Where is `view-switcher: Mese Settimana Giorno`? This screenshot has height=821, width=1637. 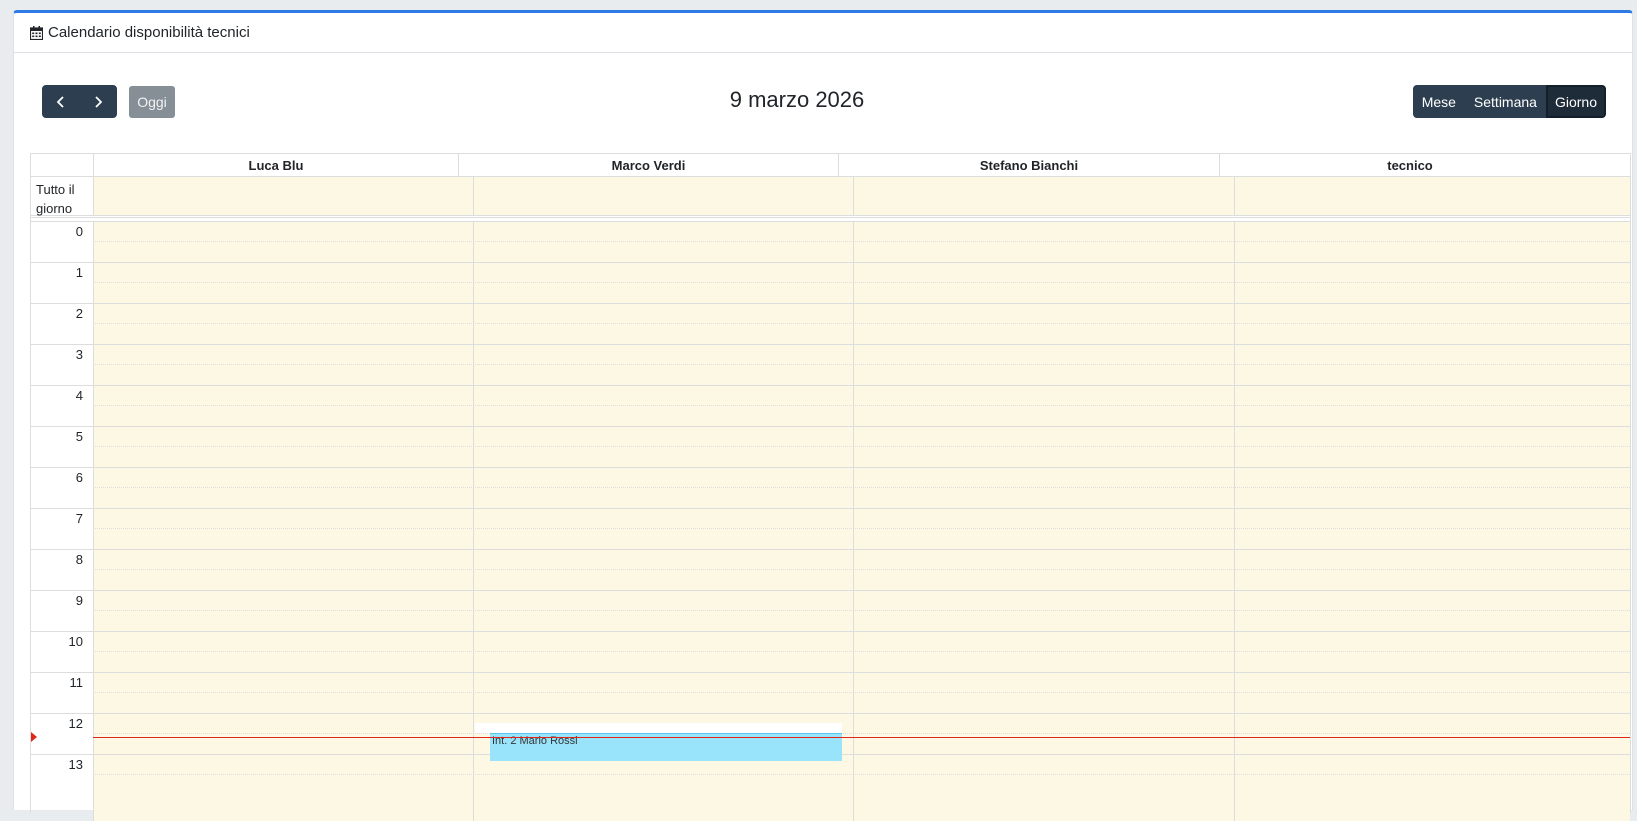
view-switcher: Mese Settimana Giorno is located at coordinates (1509, 101).